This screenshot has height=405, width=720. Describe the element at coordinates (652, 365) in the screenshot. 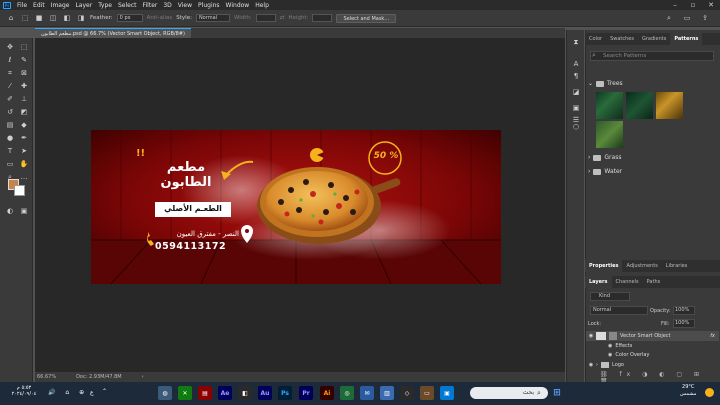

I see `layer-row-logo: ◉ › Logo` at that location.